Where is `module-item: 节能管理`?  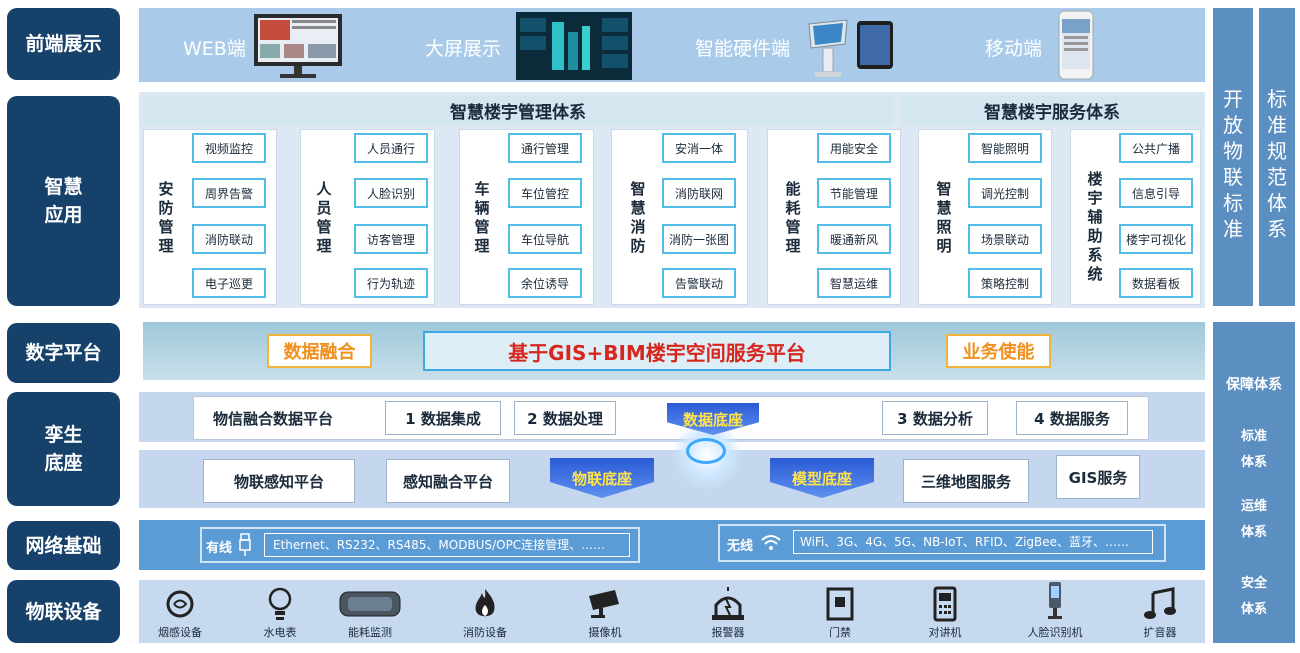
module-item: 节能管理 is located at coordinates (854, 193).